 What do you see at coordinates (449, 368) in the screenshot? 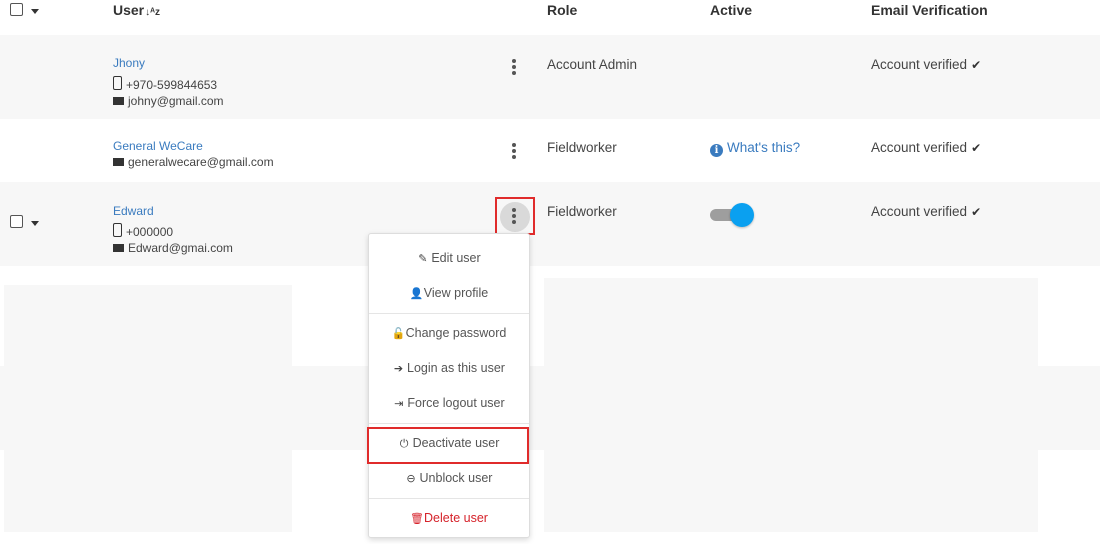
I see `menu-item-login-as-user: ➔ Login as this user` at bounding box center [449, 368].